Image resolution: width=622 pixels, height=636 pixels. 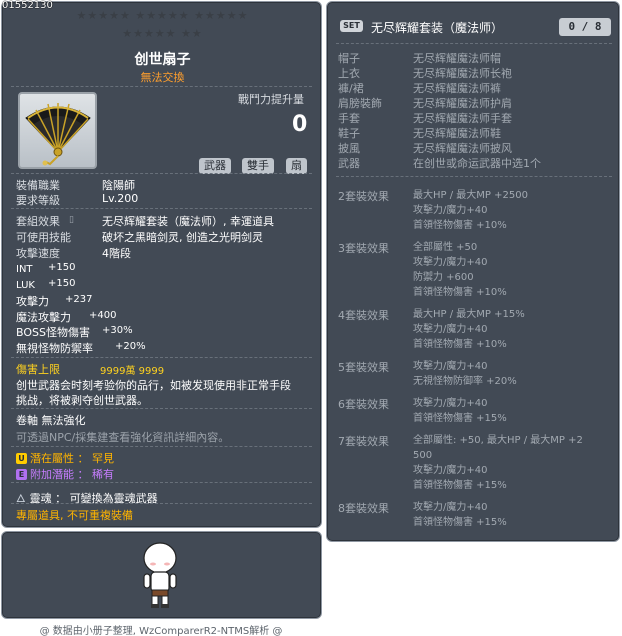 What do you see at coordinates (123, 437) in the screenshot?
I see `scroll-hint: 可透過NPC/採集建查看強化資訊詳細內容。` at bounding box center [123, 437].